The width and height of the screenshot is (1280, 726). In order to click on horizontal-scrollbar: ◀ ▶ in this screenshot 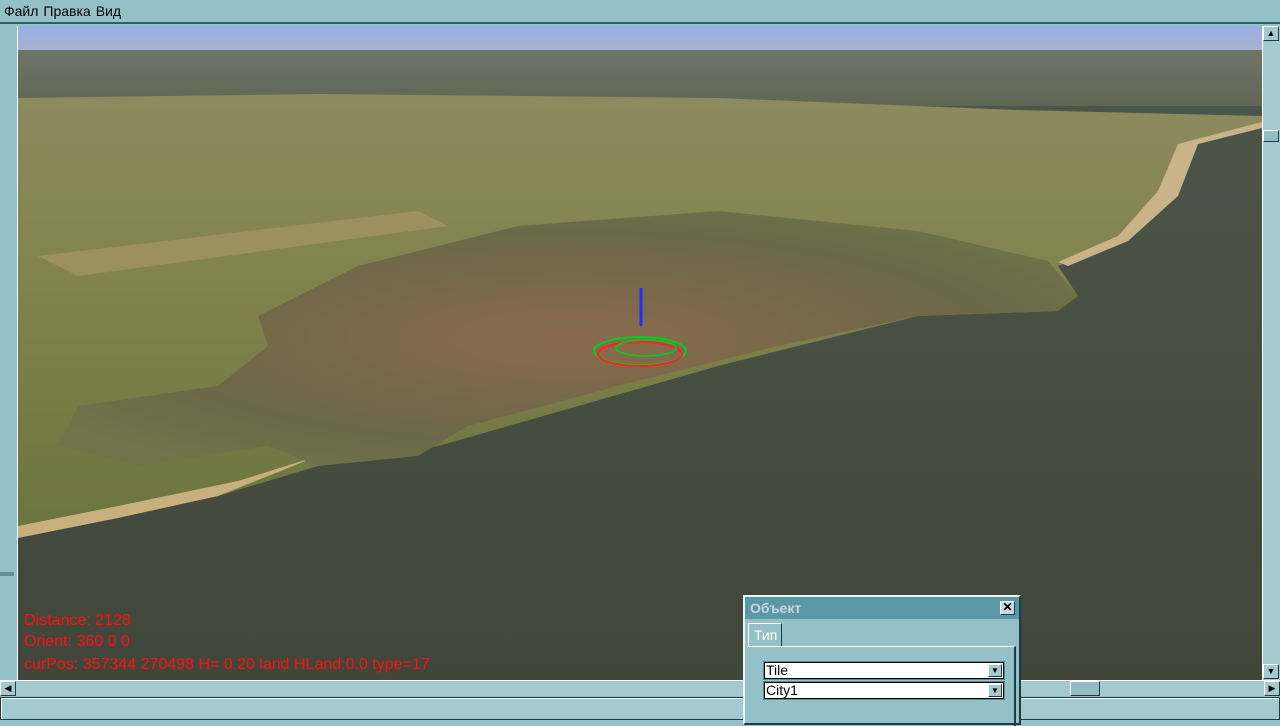, I will do `click(640, 688)`.